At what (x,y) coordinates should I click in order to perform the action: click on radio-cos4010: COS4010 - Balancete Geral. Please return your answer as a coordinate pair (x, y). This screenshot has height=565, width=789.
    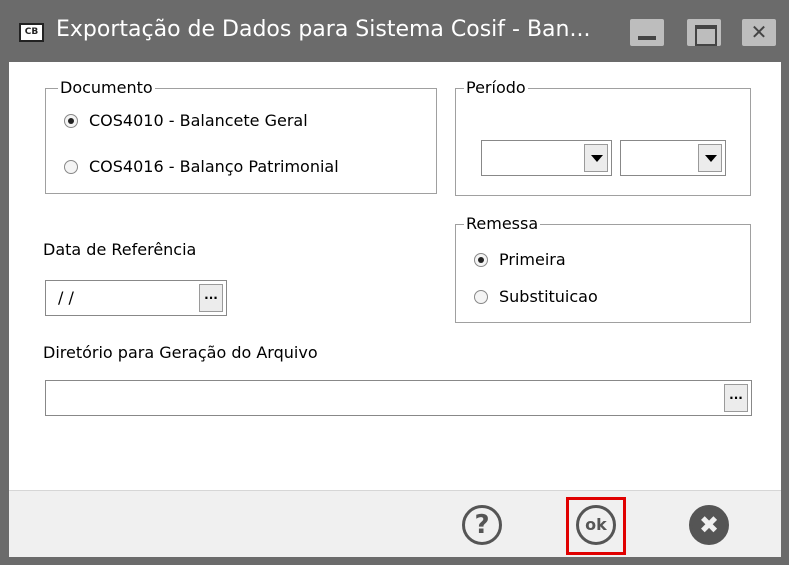
    Looking at the image, I should click on (186, 120).